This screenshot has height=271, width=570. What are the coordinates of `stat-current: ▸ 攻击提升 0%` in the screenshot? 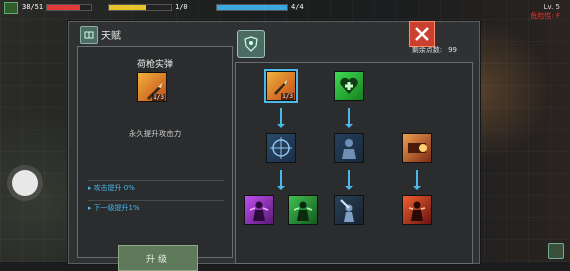 It's located at (156, 187).